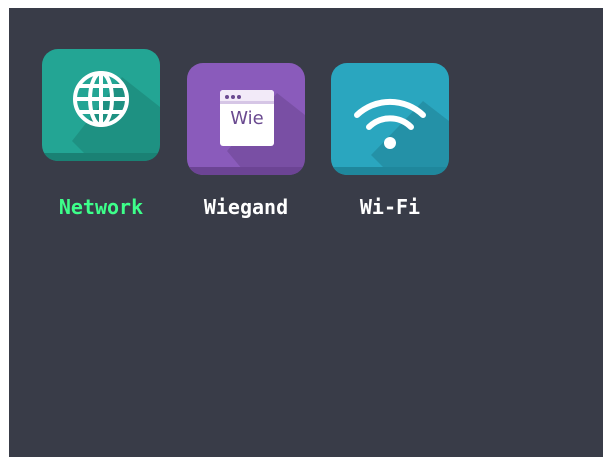  I want to click on network-label: Network, so click(101, 207).